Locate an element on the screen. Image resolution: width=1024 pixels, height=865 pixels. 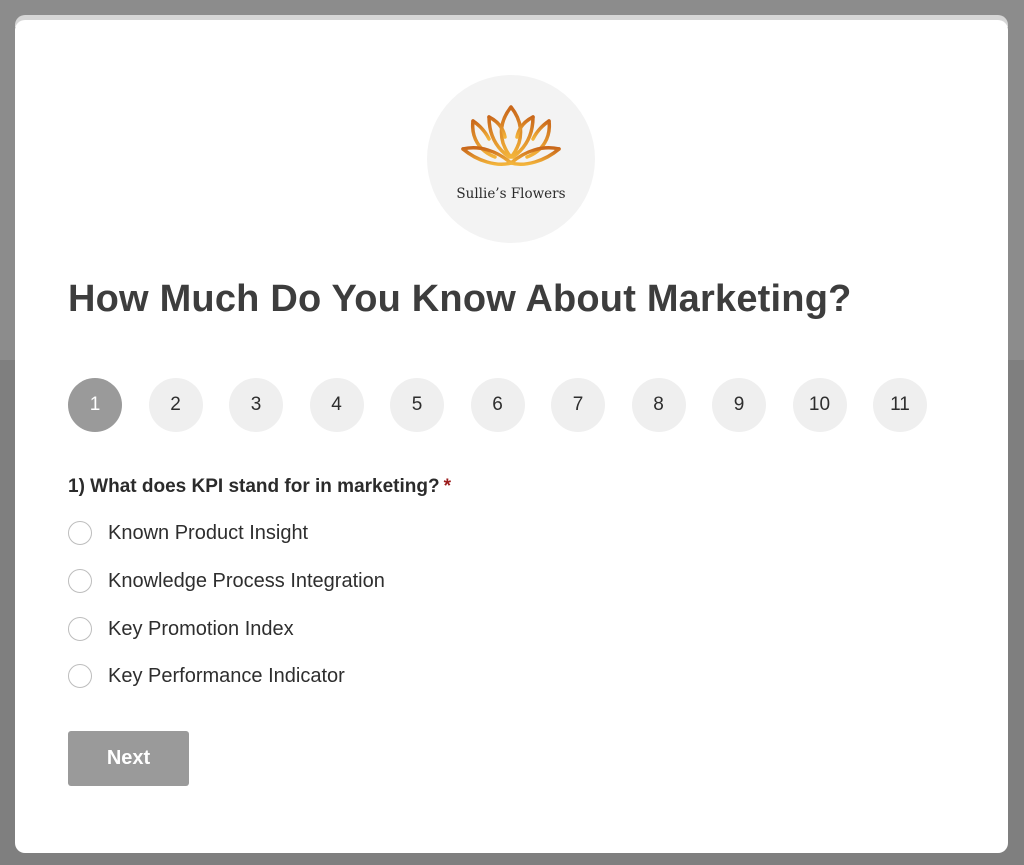
option-key-performance-indicator: Key Performance Indicator is located at coordinates (348, 676).